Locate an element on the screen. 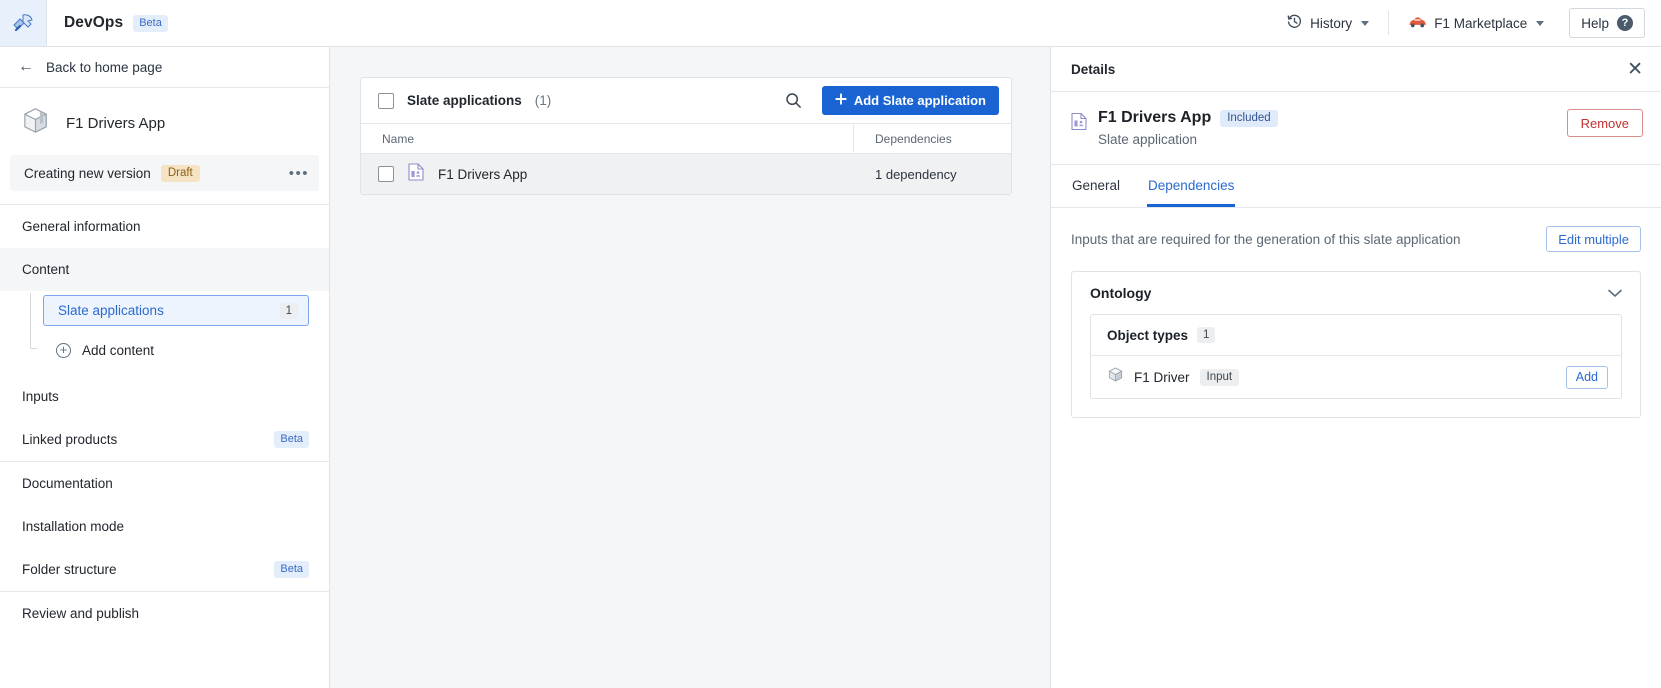 This screenshot has height=688, width=1661. sidebar-subitem-count: 1 is located at coordinates (288, 310).